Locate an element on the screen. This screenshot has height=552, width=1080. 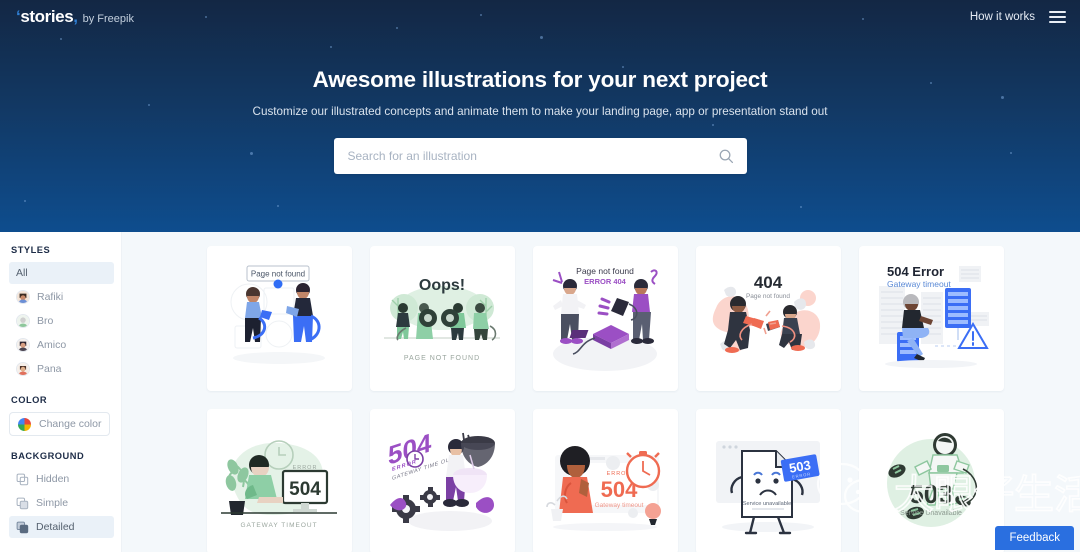
illustration-card: 404 Page not found is located at coordinates (768, 318).